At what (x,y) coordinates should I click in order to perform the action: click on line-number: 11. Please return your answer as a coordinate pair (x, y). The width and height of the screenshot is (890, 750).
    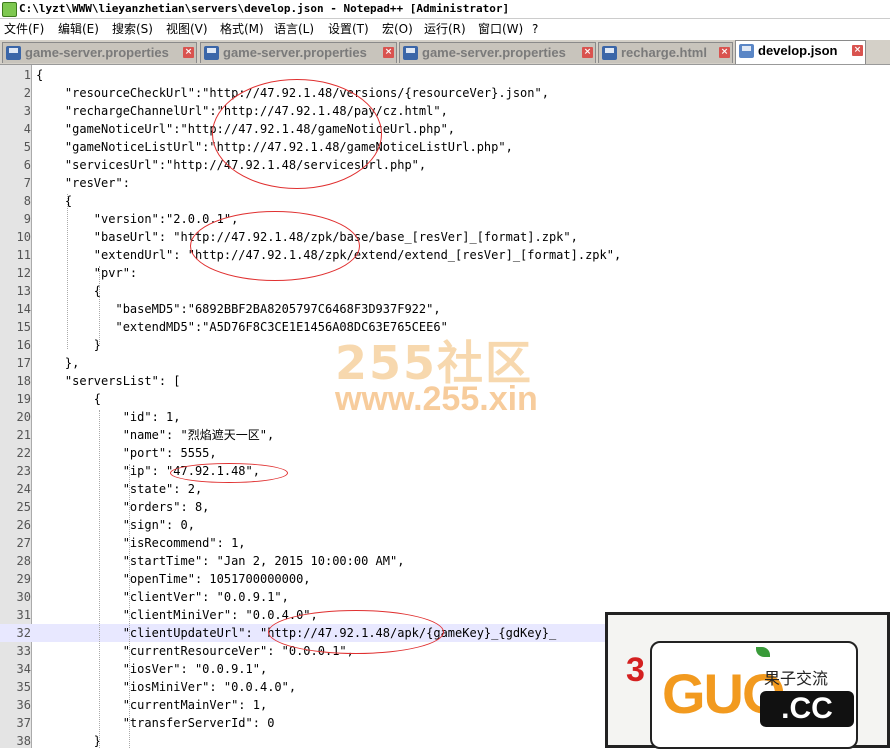
    Looking at the image, I should click on (23, 255).